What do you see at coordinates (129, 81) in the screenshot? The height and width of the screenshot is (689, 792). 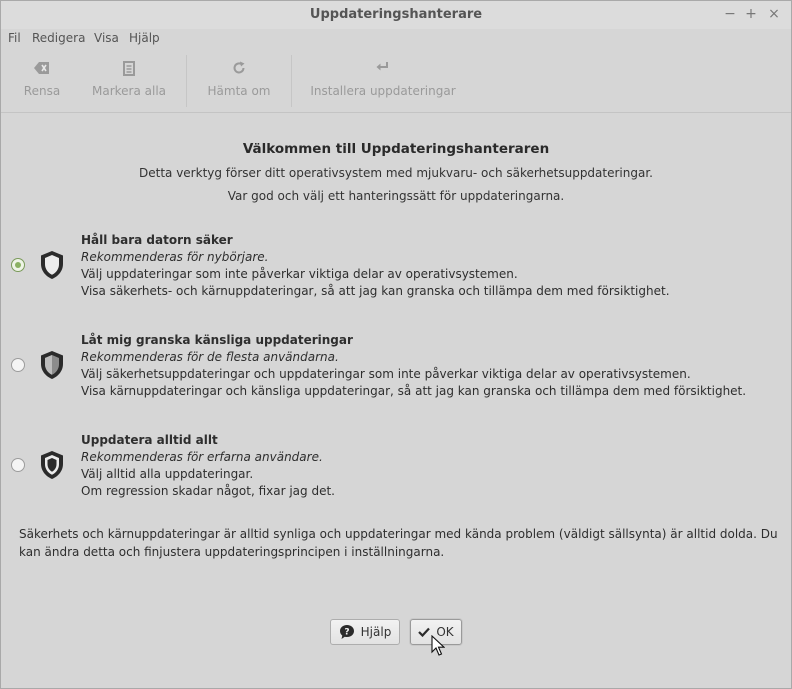 I see `select-all-button: Markera alla` at bounding box center [129, 81].